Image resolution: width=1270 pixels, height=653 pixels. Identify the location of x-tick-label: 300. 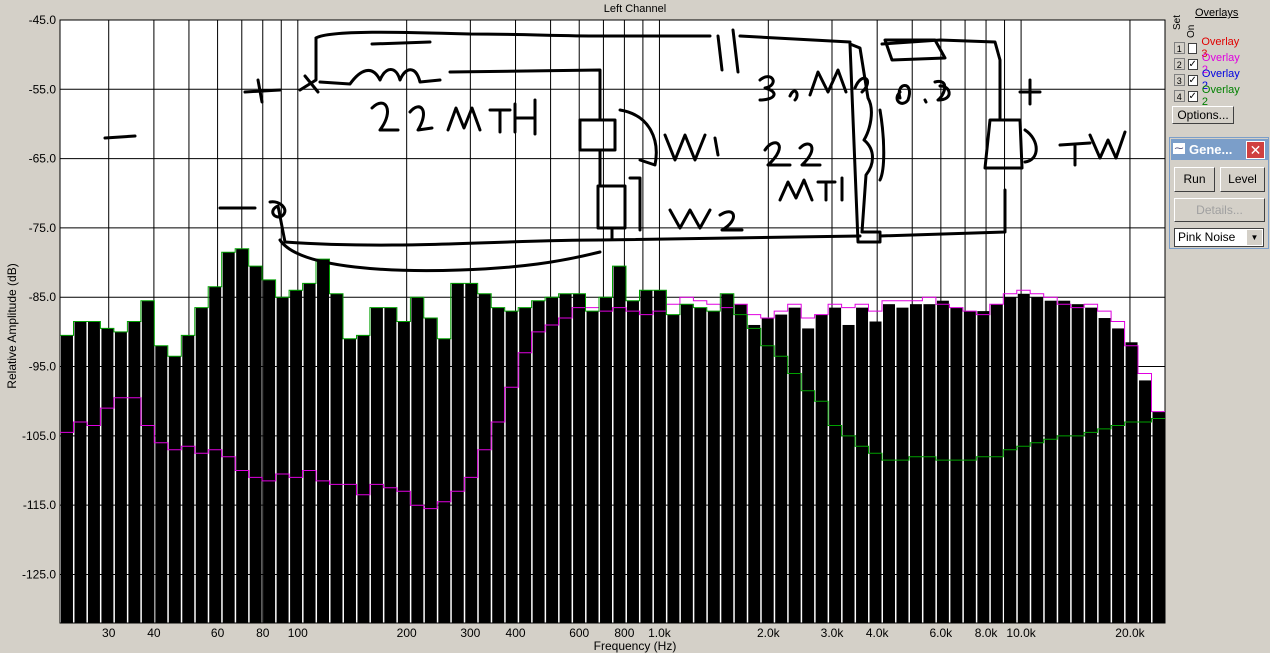
(470, 633).